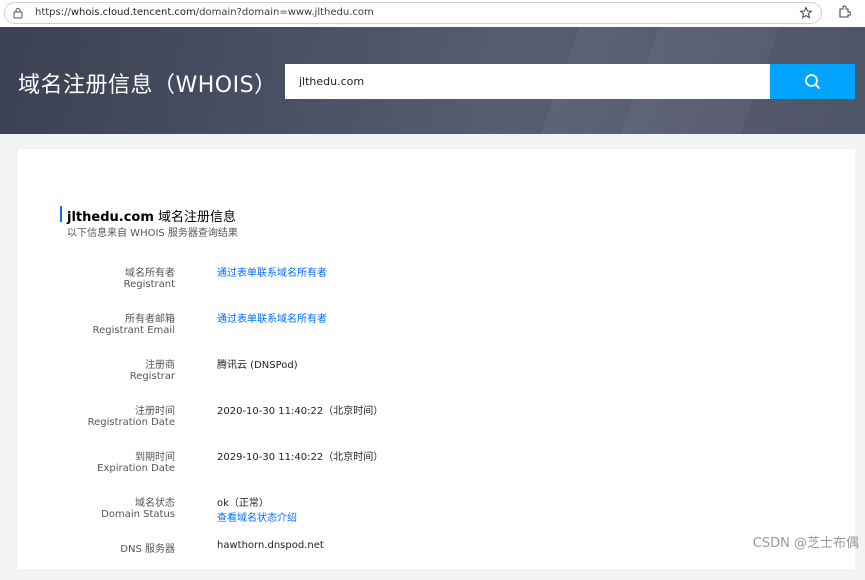 The width and height of the screenshot is (865, 580). Describe the element at coordinates (155, 411) in the screenshot. I see `row-label-cn: 注册时间` at that location.